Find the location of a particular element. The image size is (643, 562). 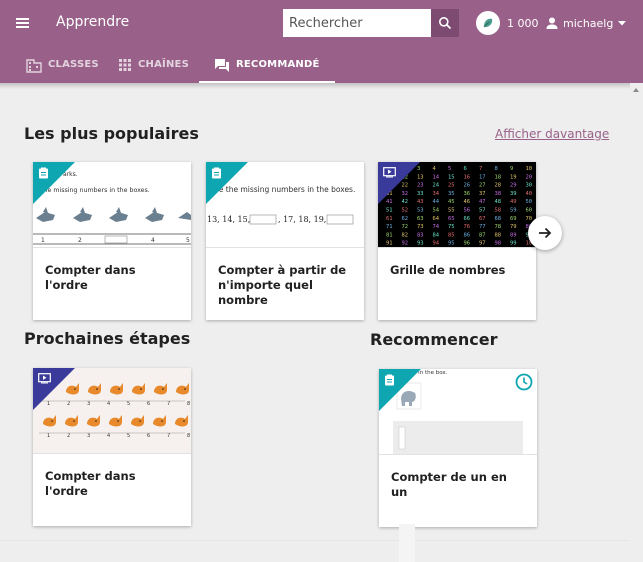

points-indicator: 1 000 is located at coordinates (507, 23).